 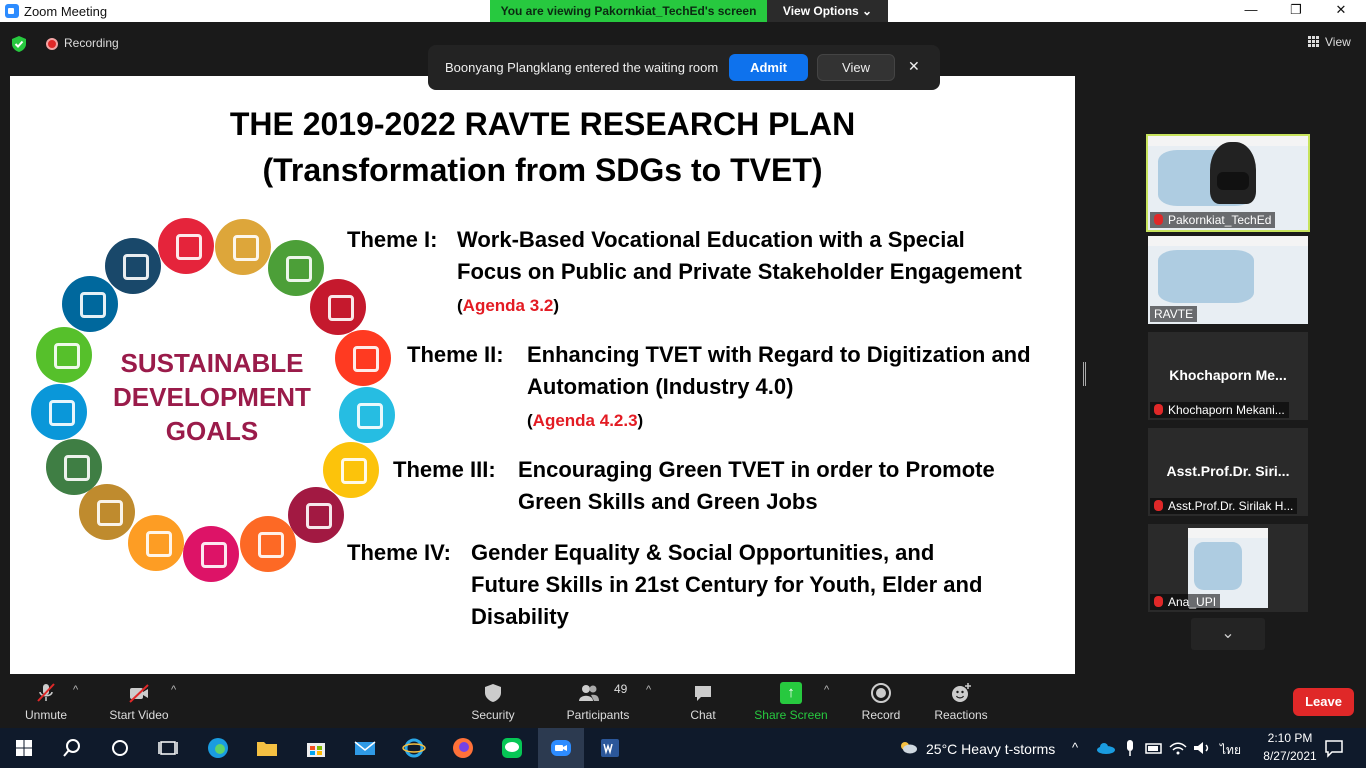 What do you see at coordinates (881, 702) in the screenshot?
I see `record-button: Record` at bounding box center [881, 702].